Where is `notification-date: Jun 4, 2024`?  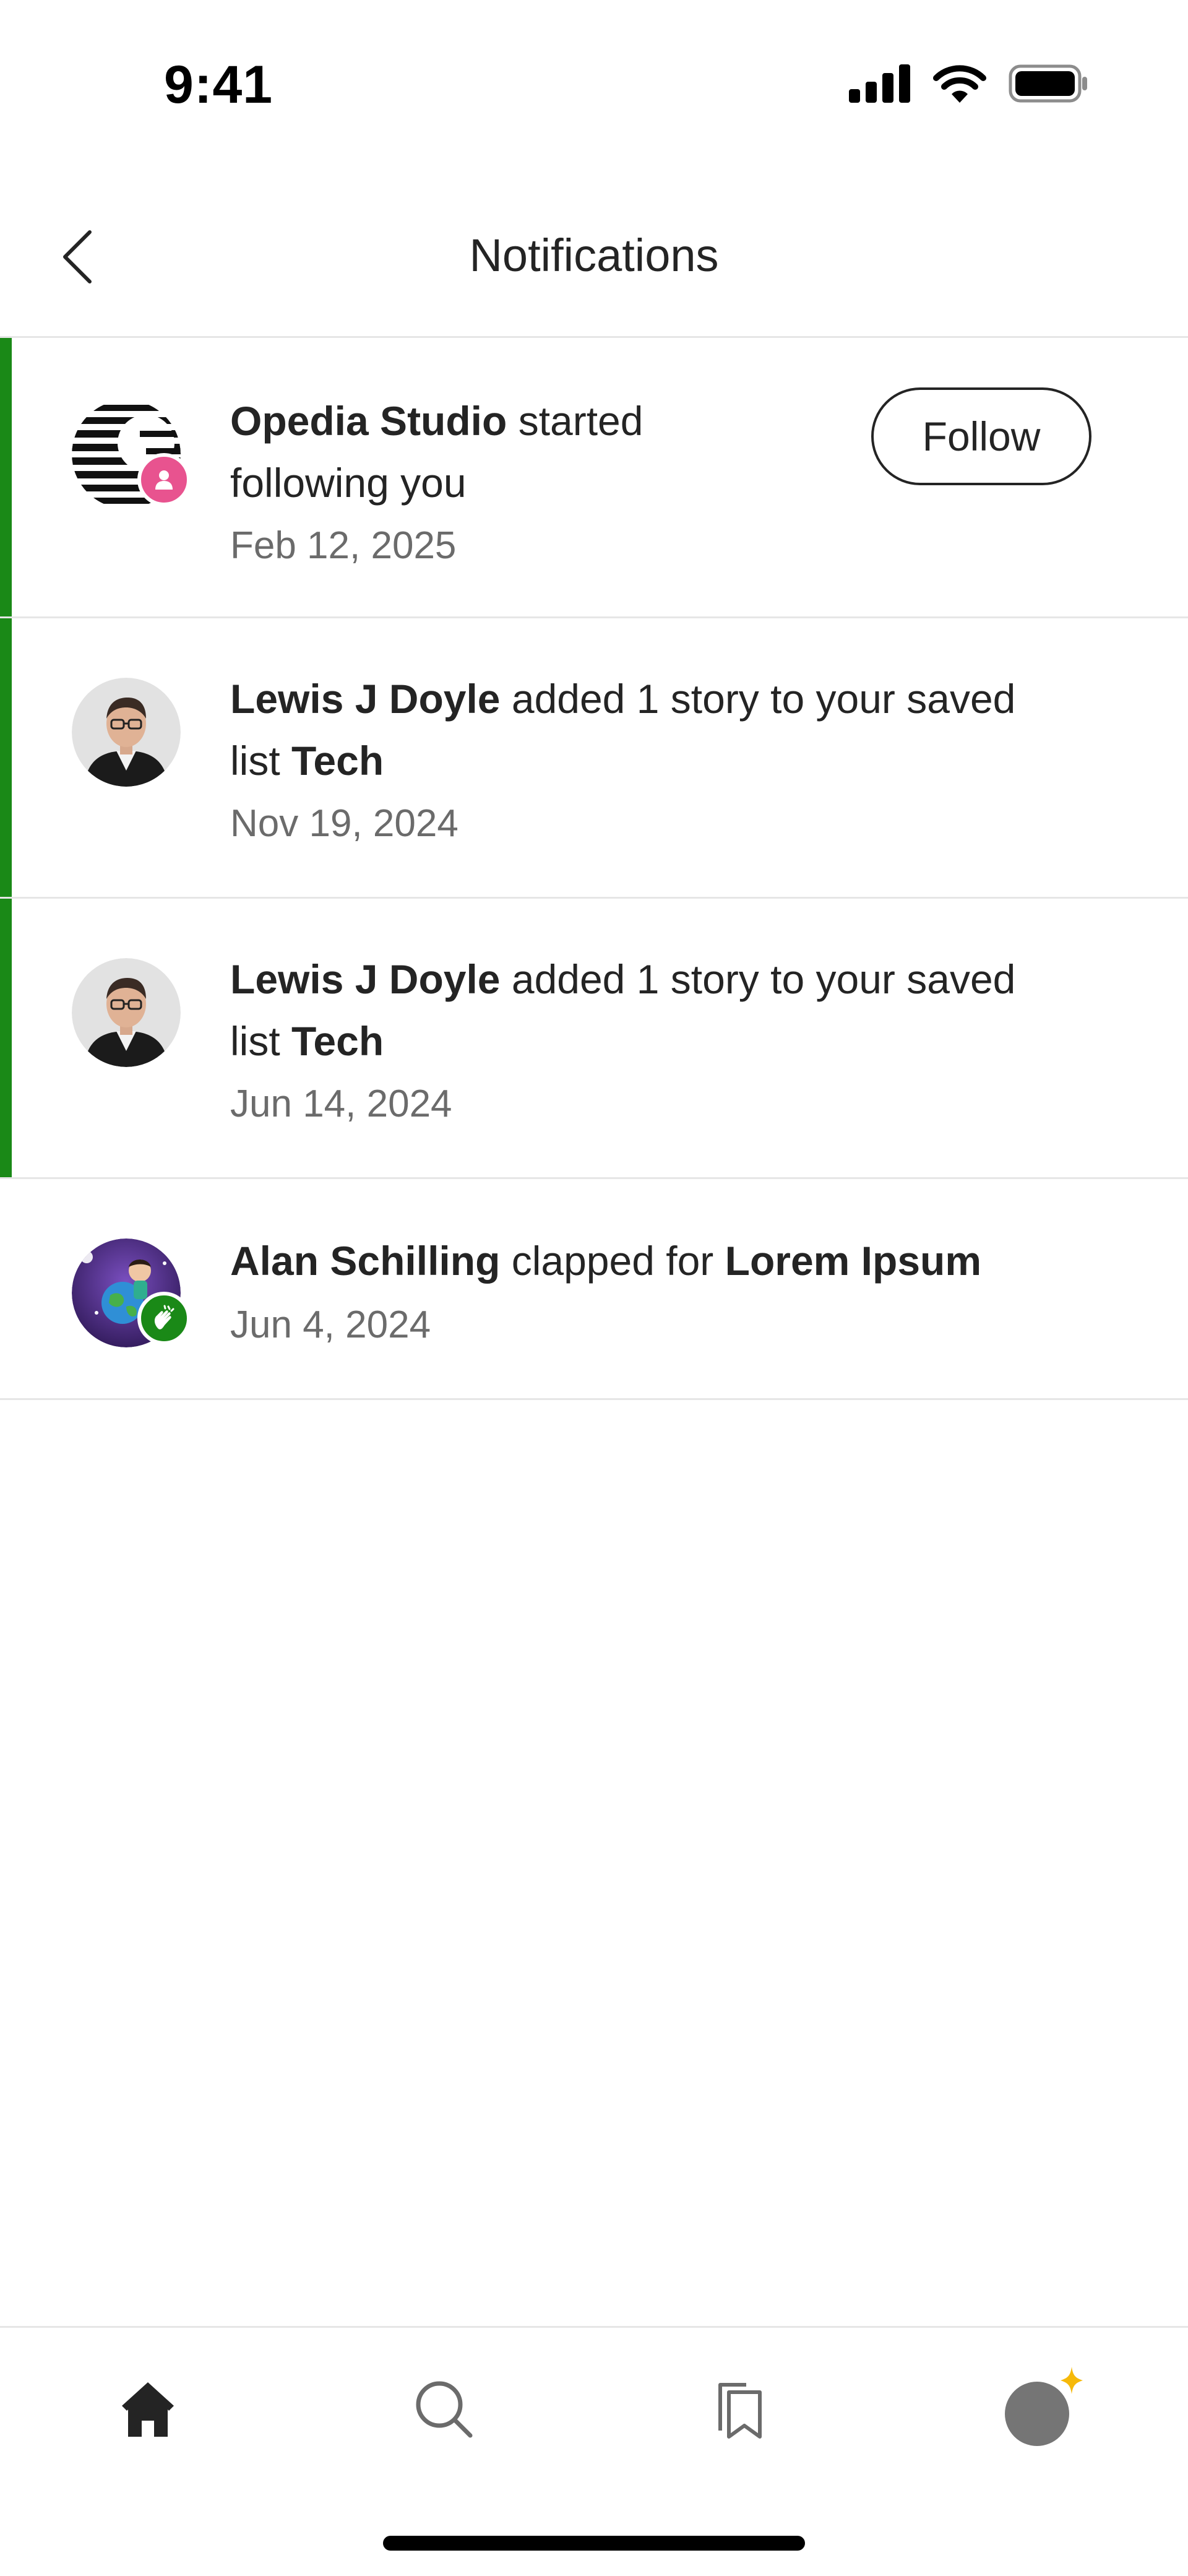 notification-date: Jun 4, 2024 is located at coordinates (330, 1324).